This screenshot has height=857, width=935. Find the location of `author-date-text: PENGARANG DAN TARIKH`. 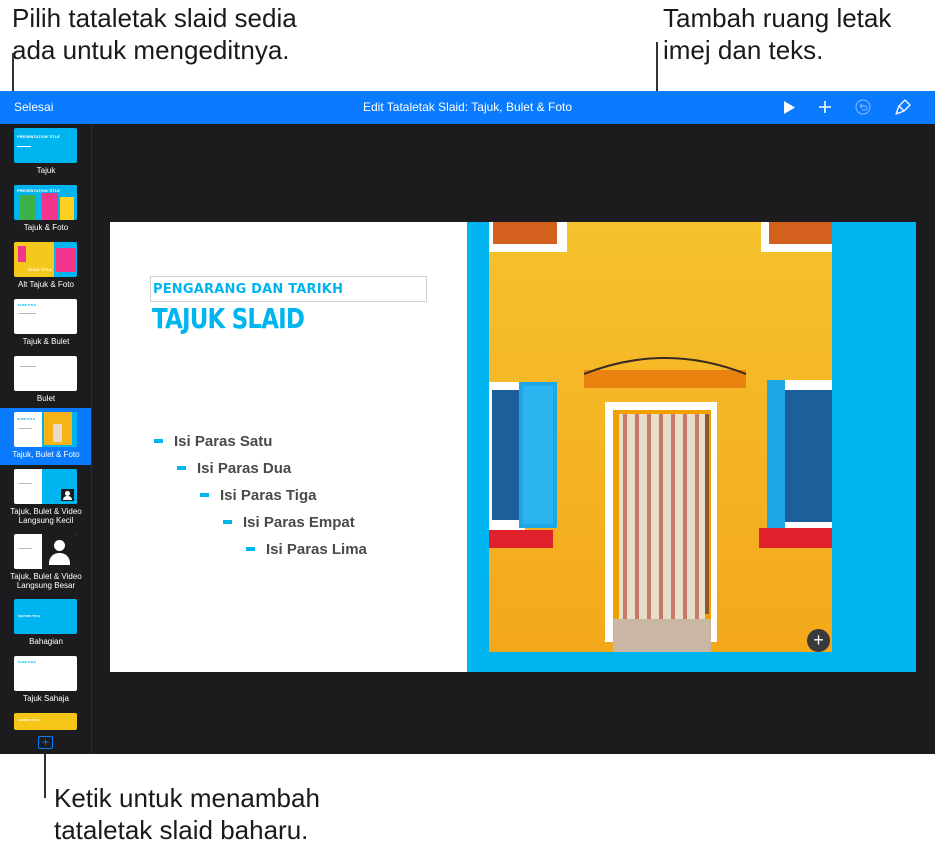

author-date-text: PENGARANG DAN TARIKH is located at coordinates (248, 289).